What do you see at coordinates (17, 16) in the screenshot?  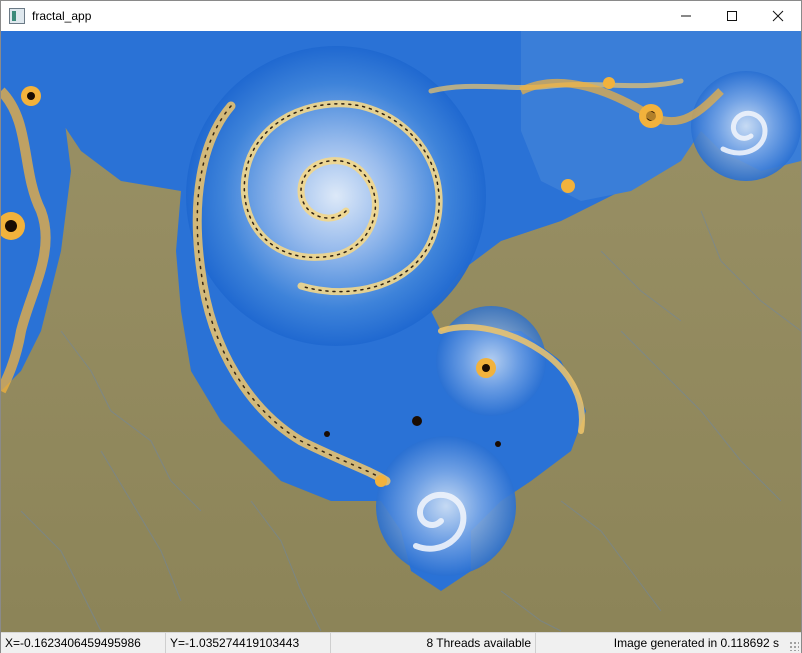 I see `app-icon` at bounding box center [17, 16].